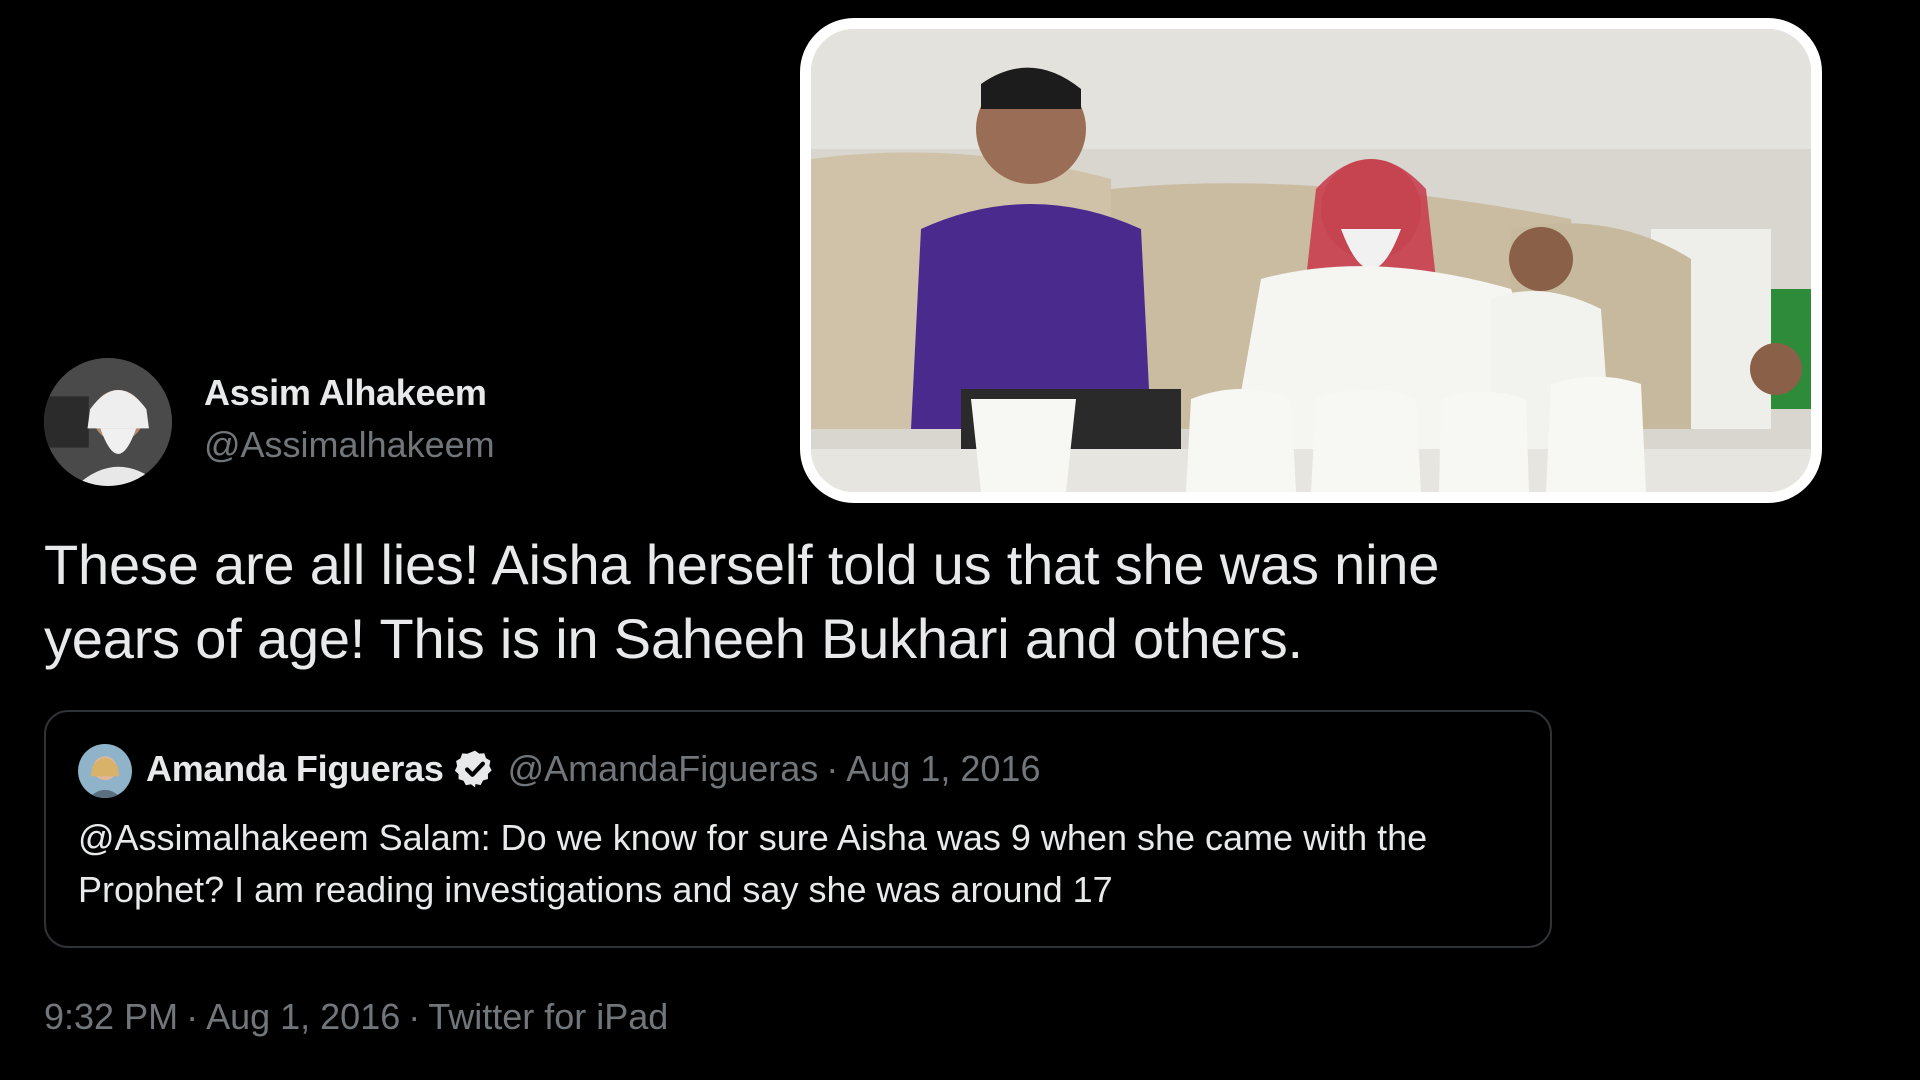  What do you see at coordinates (111, 1016) in the screenshot?
I see `tweet-time: 9:32 PM` at bounding box center [111, 1016].